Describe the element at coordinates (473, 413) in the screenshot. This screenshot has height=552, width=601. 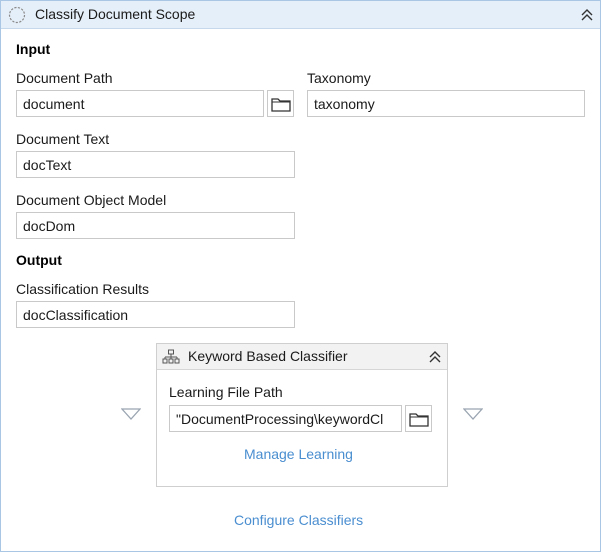
I see `drop-target-right-icon` at that location.